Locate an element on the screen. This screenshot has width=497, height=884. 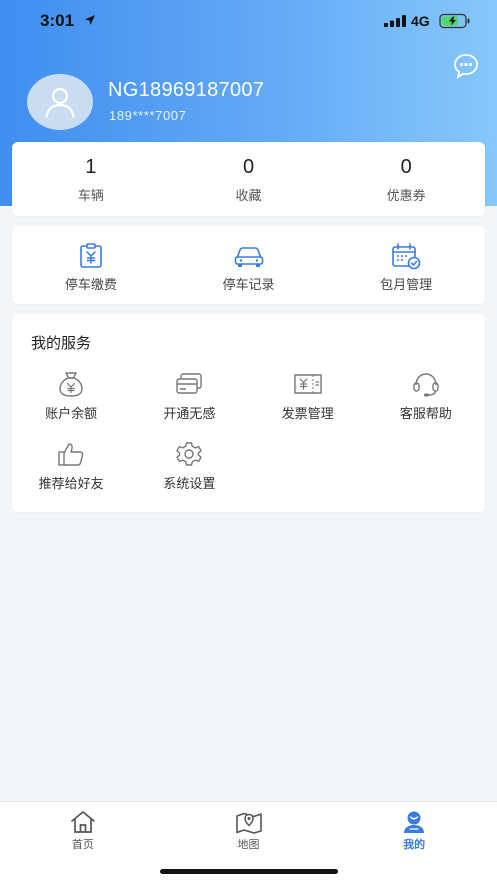
message-chat-icon is located at coordinates (466, 66).